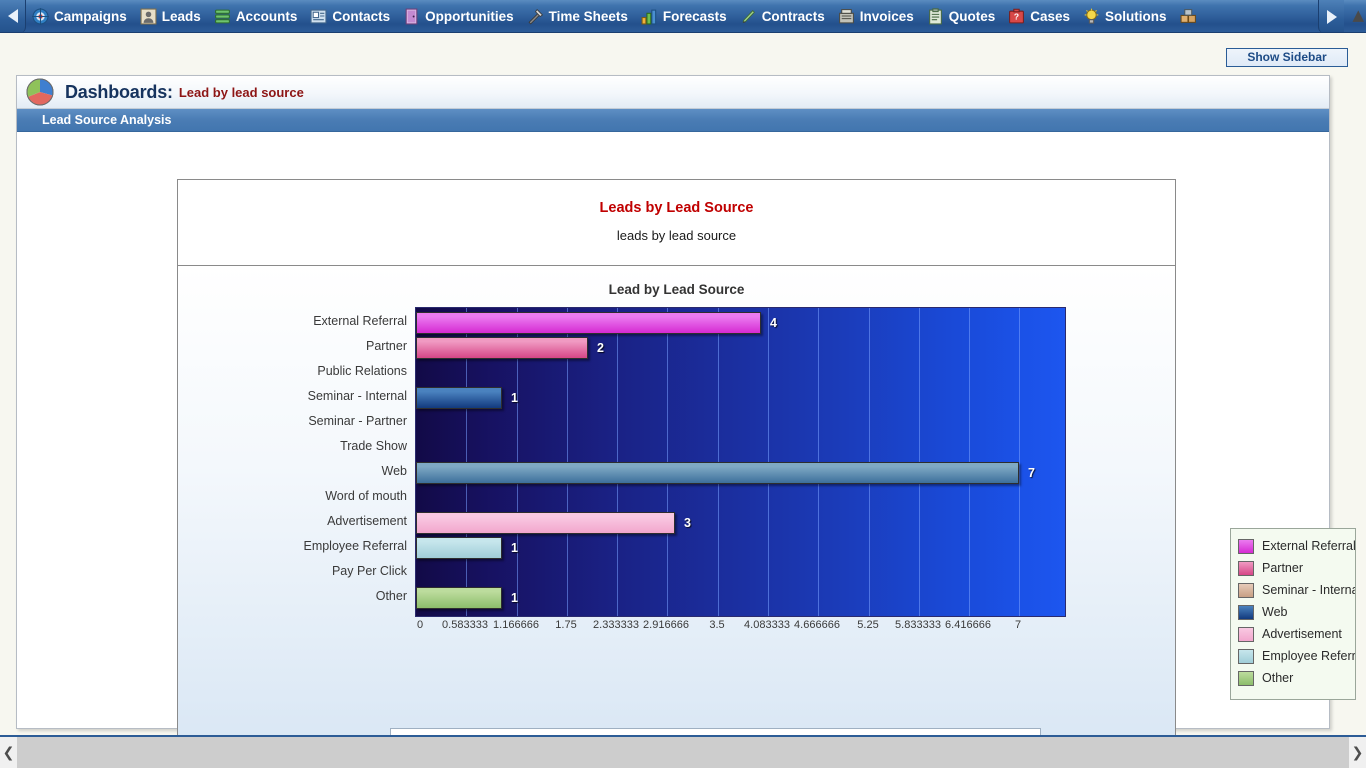 This screenshot has width=1366, height=768. Describe the element at coordinates (1309, 590) in the screenshot. I see `legend-label: Seminar - Internal` at that location.